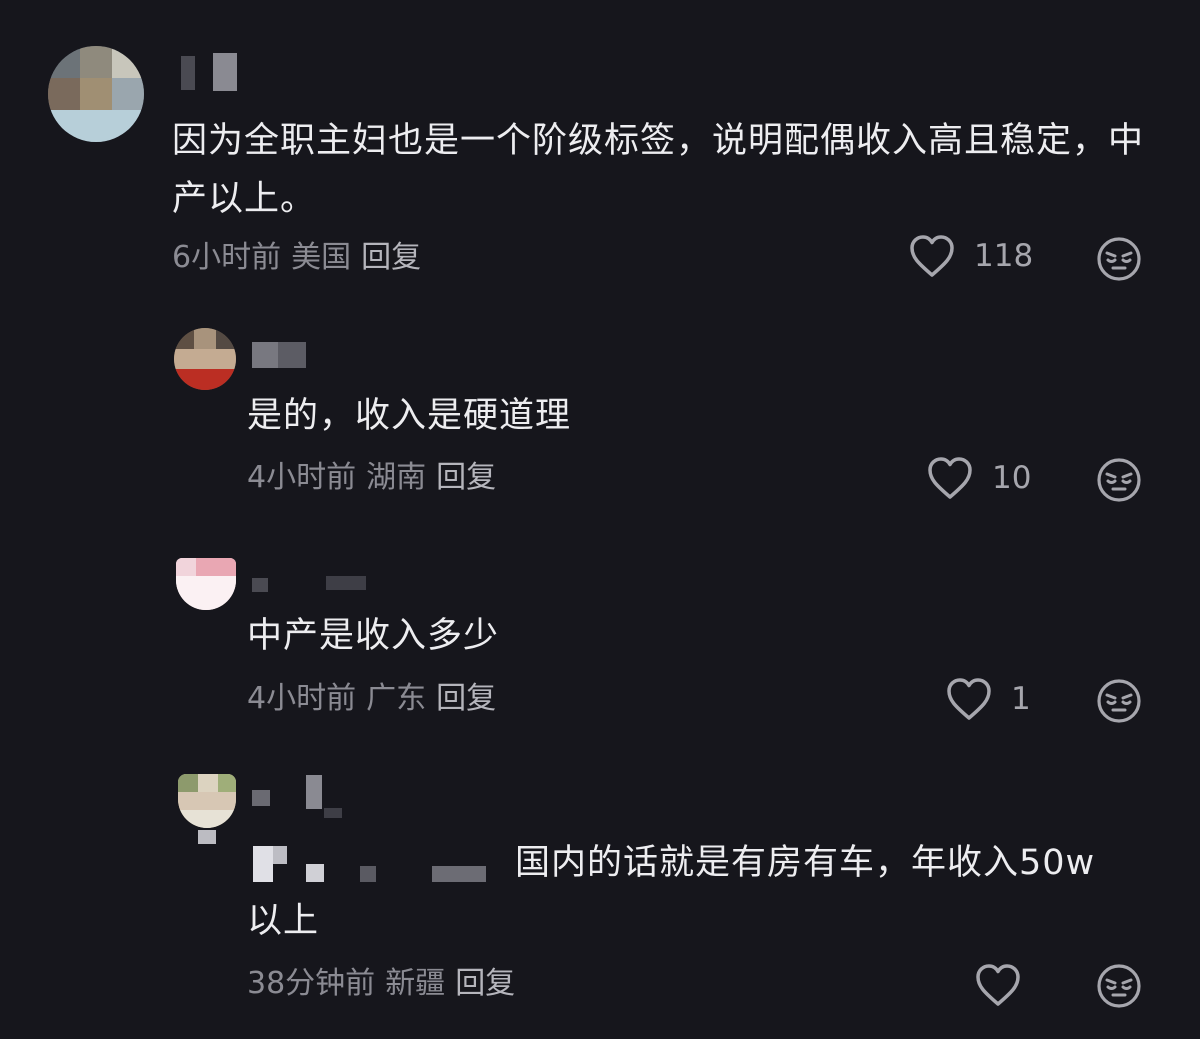 This screenshot has height=1039, width=1200. I want to click on like-button: 118, so click(970, 256).